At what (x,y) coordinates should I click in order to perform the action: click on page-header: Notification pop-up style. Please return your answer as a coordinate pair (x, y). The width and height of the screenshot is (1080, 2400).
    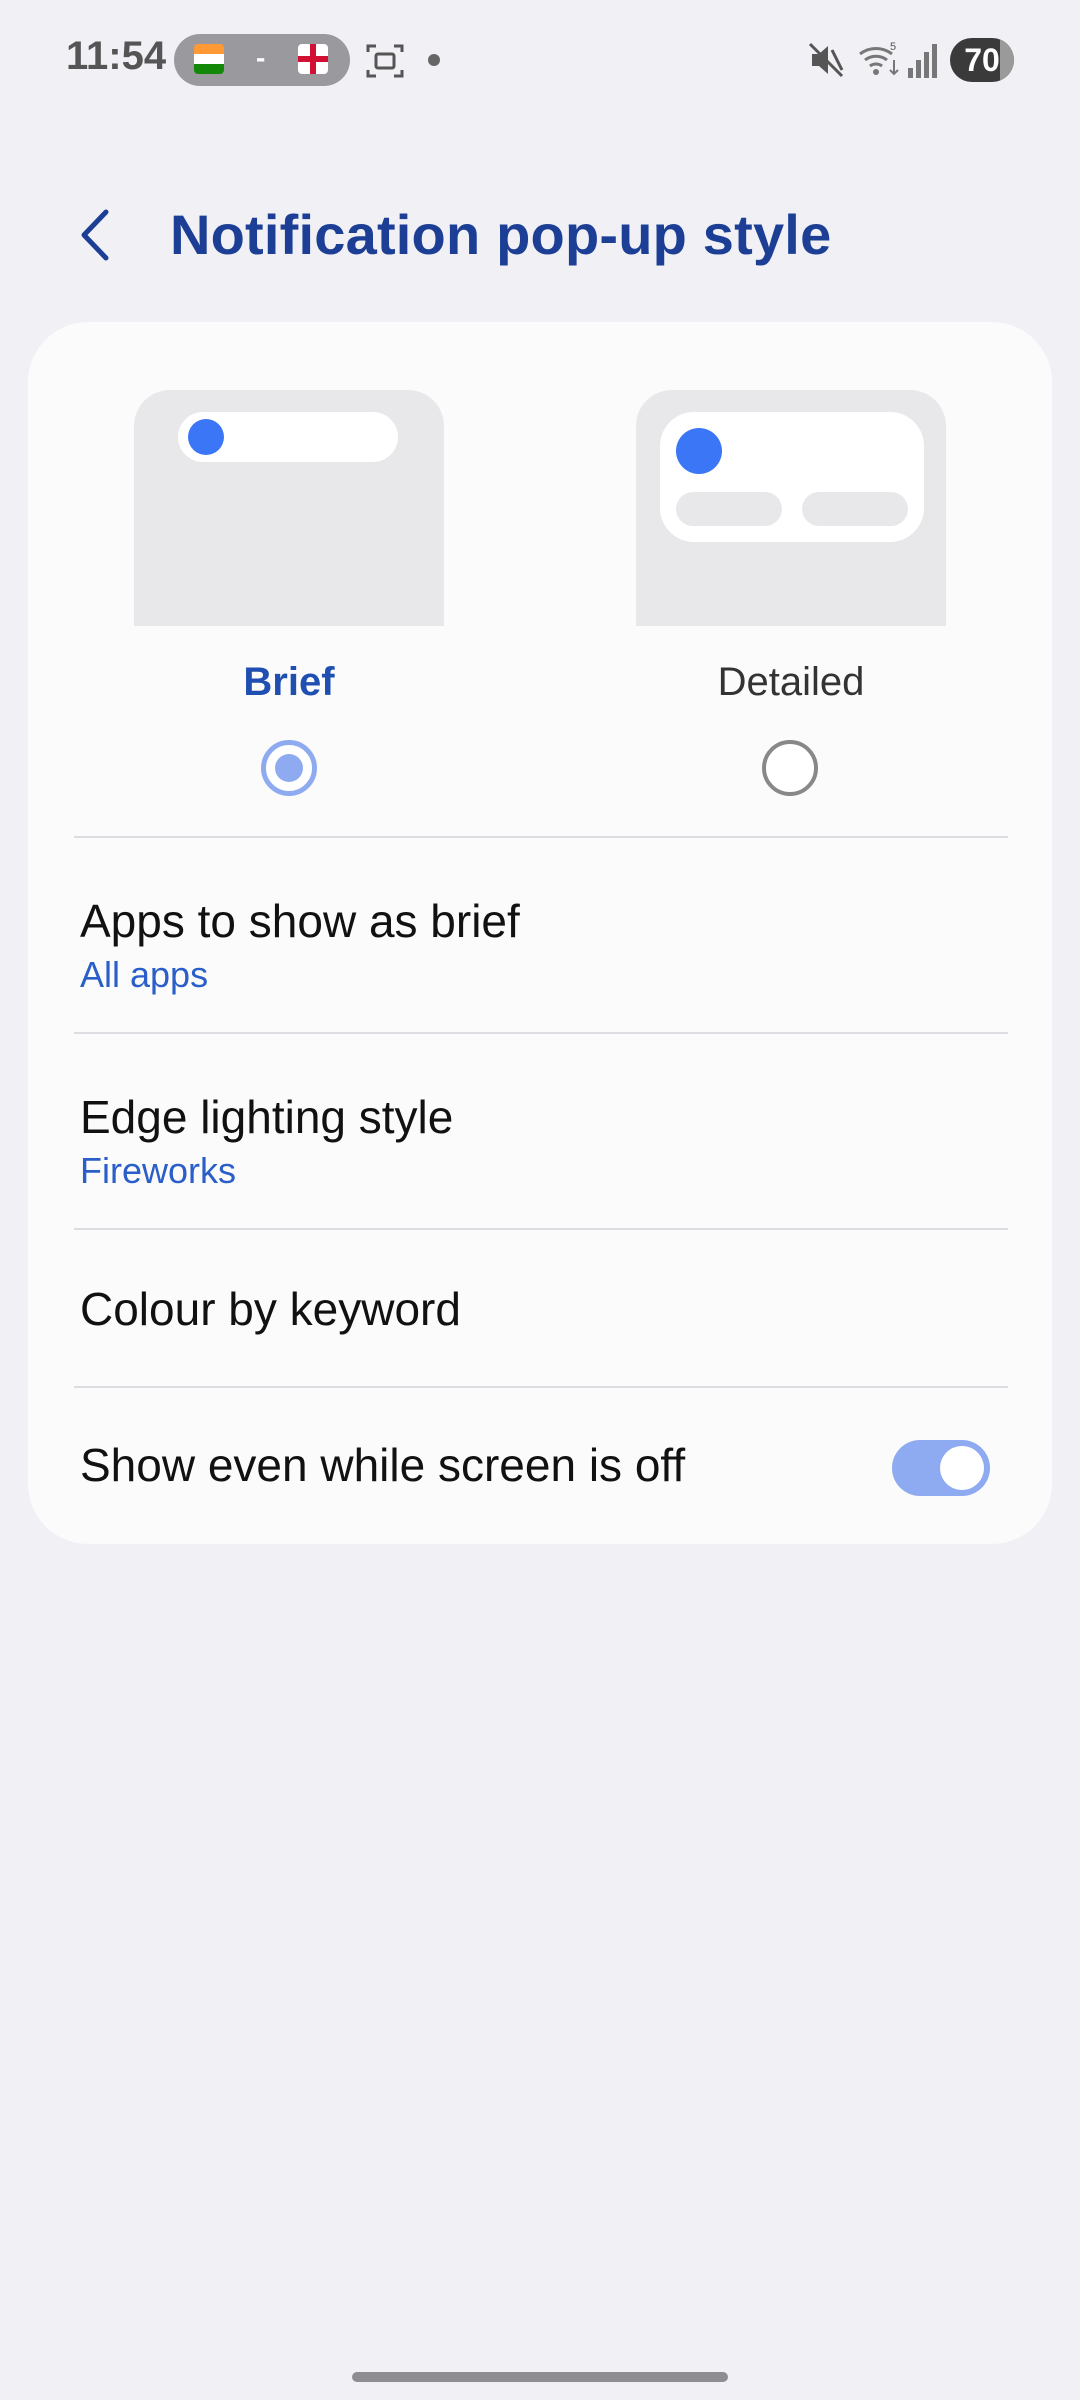
    Looking at the image, I should click on (540, 235).